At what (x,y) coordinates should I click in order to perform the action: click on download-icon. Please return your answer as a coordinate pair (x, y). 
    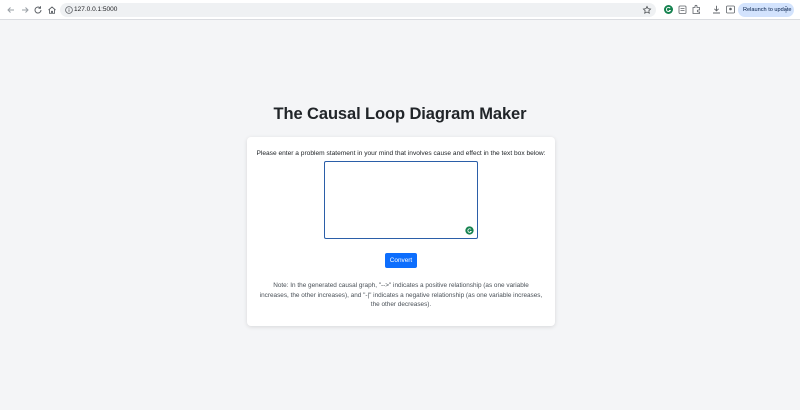
    Looking at the image, I should click on (716, 9).